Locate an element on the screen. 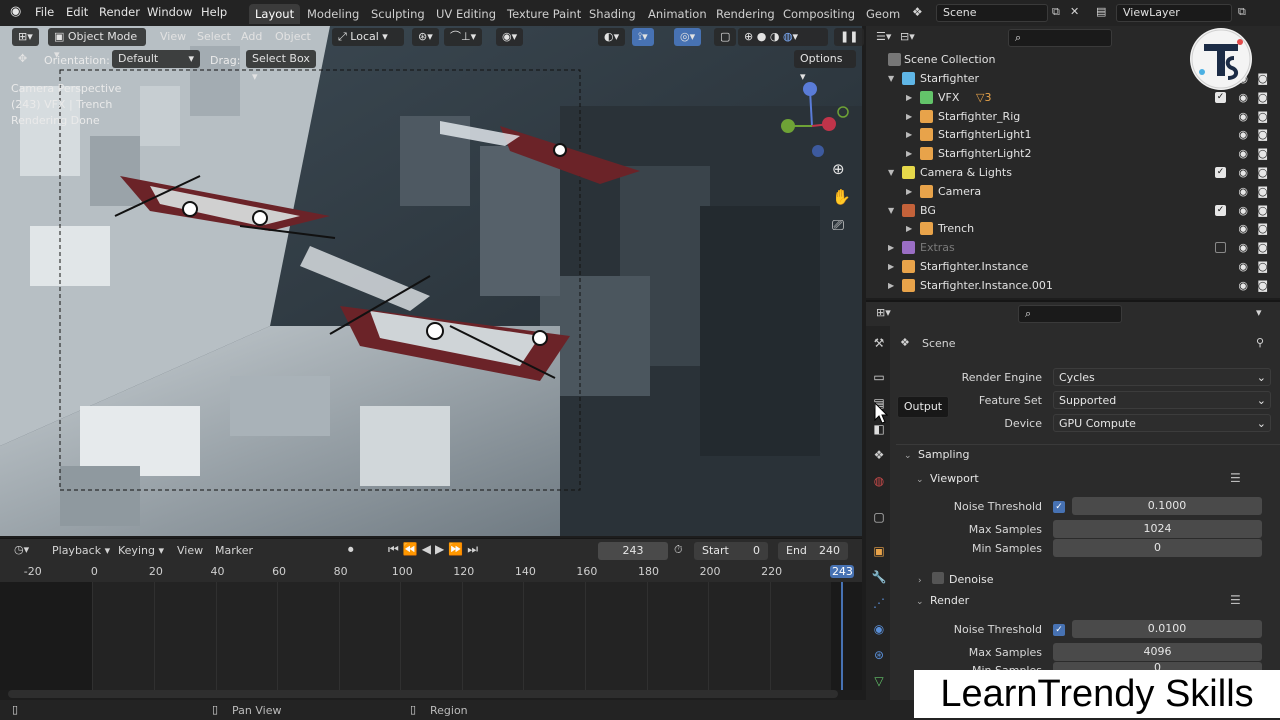  scene-icon: ❖ is located at coordinates (917, 12).